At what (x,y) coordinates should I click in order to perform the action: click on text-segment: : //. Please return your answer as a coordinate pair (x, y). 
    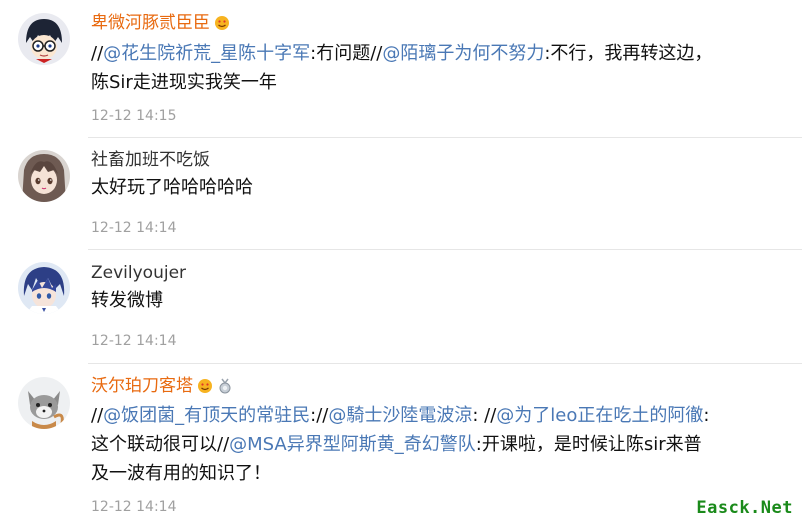
    Looking at the image, I should click on (484, 415).